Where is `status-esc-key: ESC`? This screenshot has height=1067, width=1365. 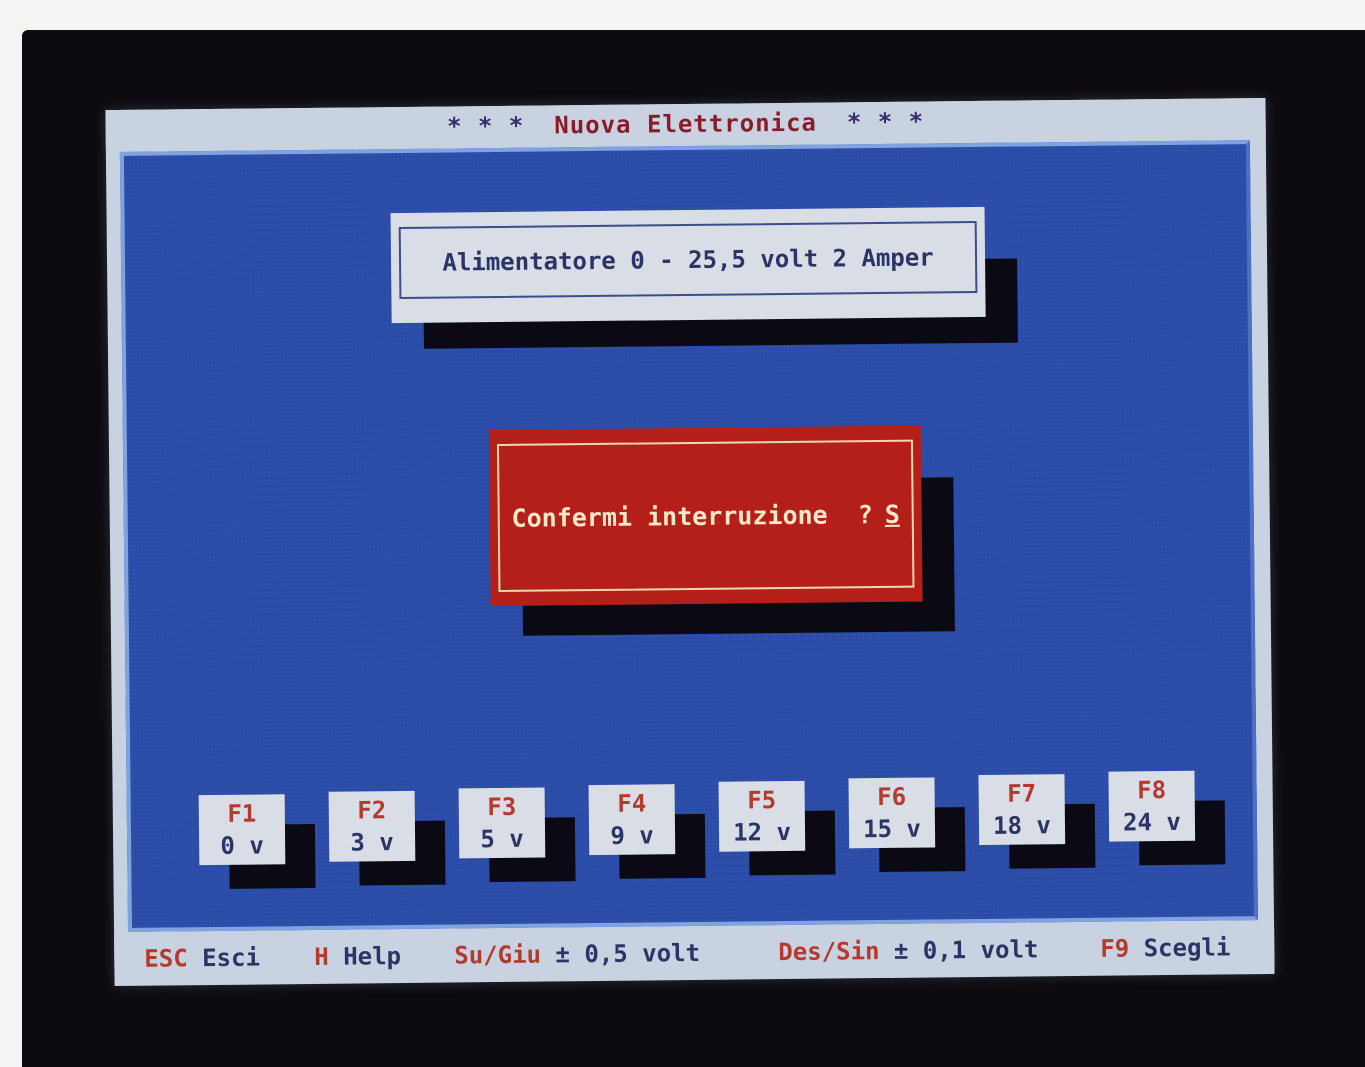 status-esc-key: ESC is located at coordinates (166, 958).